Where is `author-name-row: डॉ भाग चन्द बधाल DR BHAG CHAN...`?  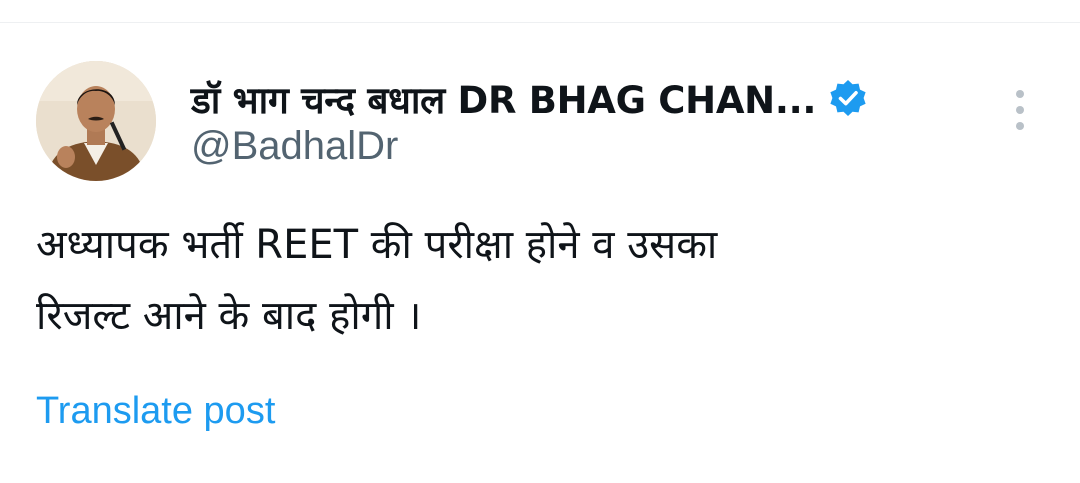 author-name-row: डॉ भाग चन्द बधाल DR BHAG CHAN... is located at coordinates (529, 98).